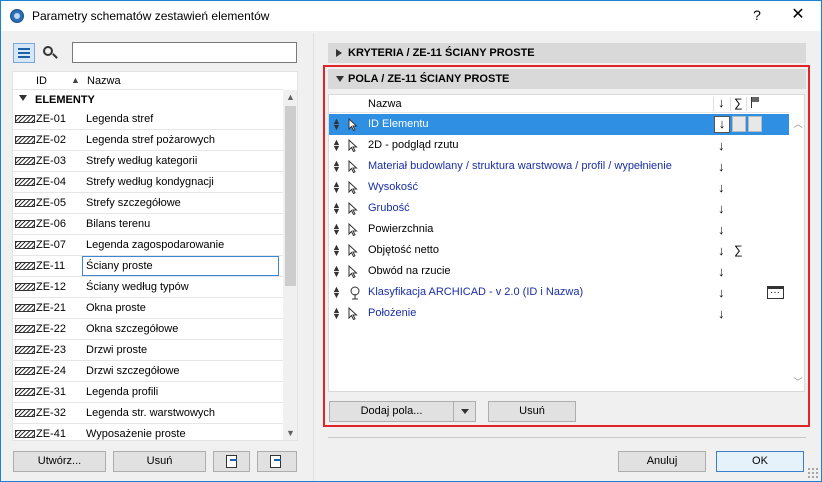  I want to click on criteria-section-bar: KRYTERIA / ZE-11 ŚCIANY PROSTE, so click(567, 53).